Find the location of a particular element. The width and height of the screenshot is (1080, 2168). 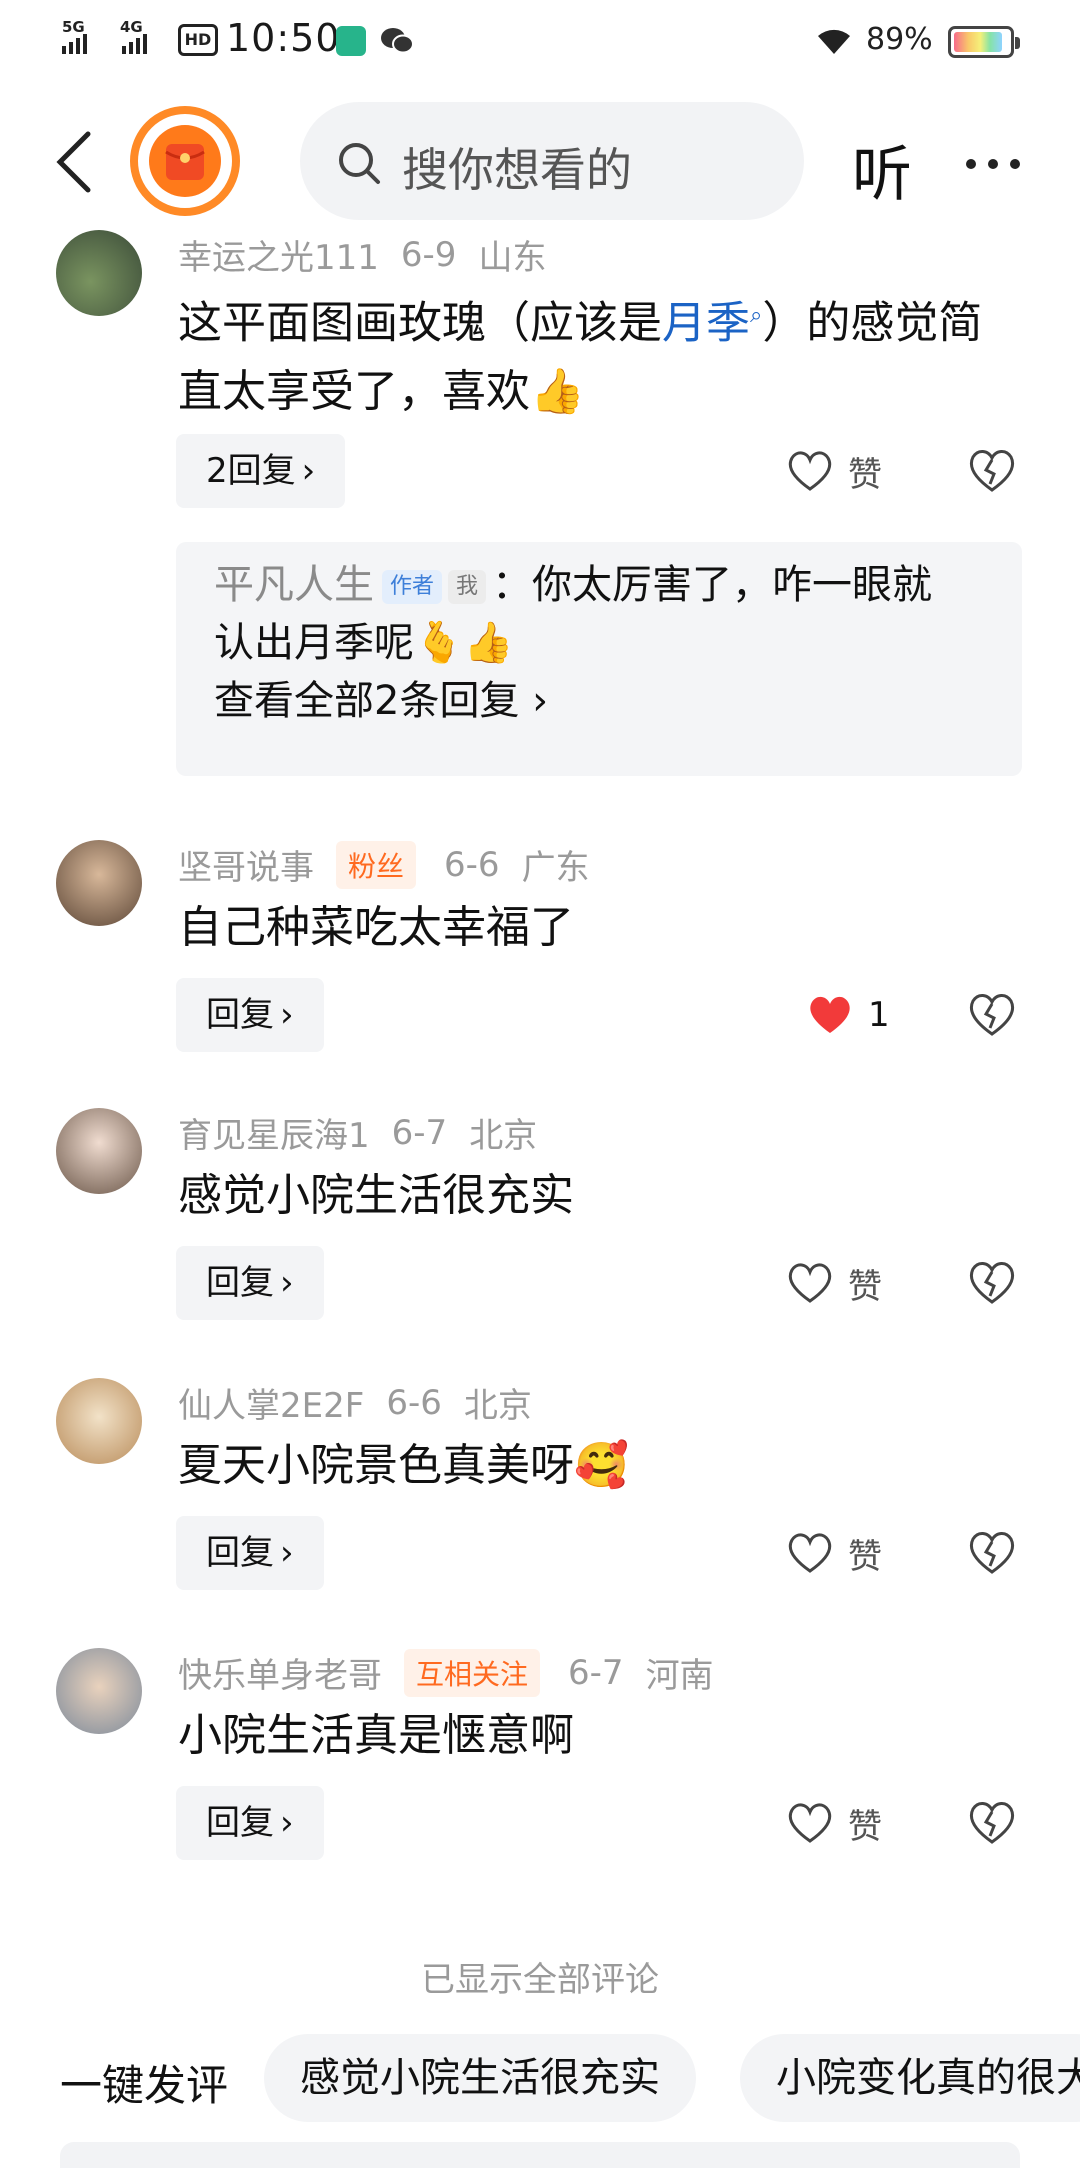

comment-meta: 育见星辰海1 6-7 北京 is located at coordinates (368, 1132).